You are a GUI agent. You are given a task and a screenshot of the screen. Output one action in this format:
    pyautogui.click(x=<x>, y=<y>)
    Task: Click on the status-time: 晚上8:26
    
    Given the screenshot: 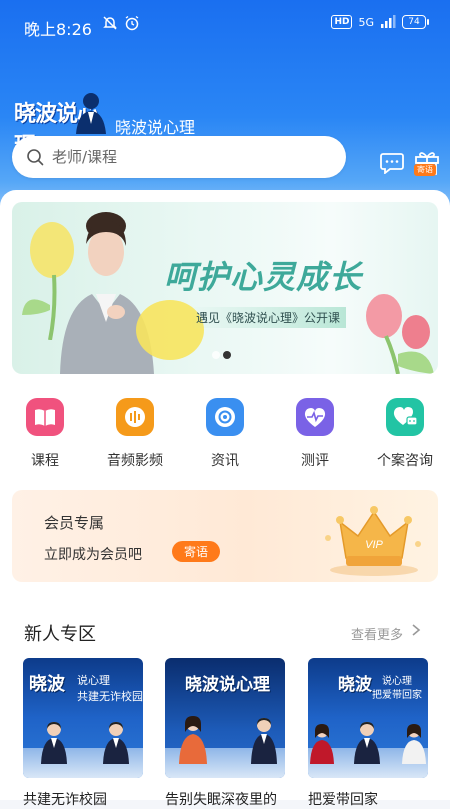 What is the action you would take?
    pyautogui.click(x=58, y=29)
    